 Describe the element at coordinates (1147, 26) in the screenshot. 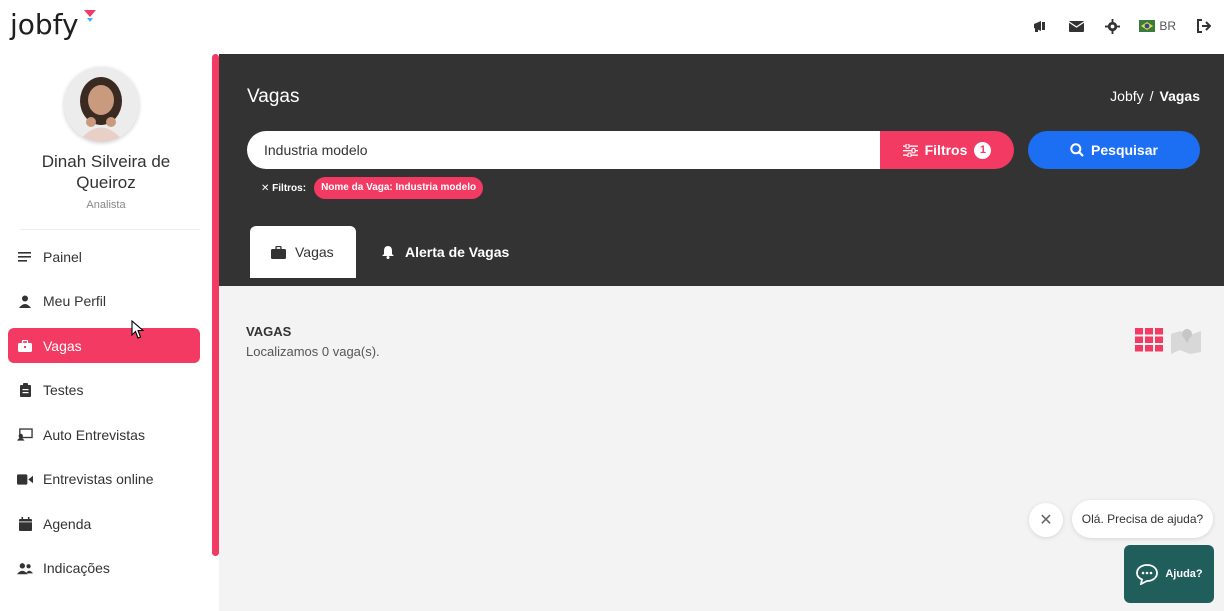

I see `flag-icon` at that location.